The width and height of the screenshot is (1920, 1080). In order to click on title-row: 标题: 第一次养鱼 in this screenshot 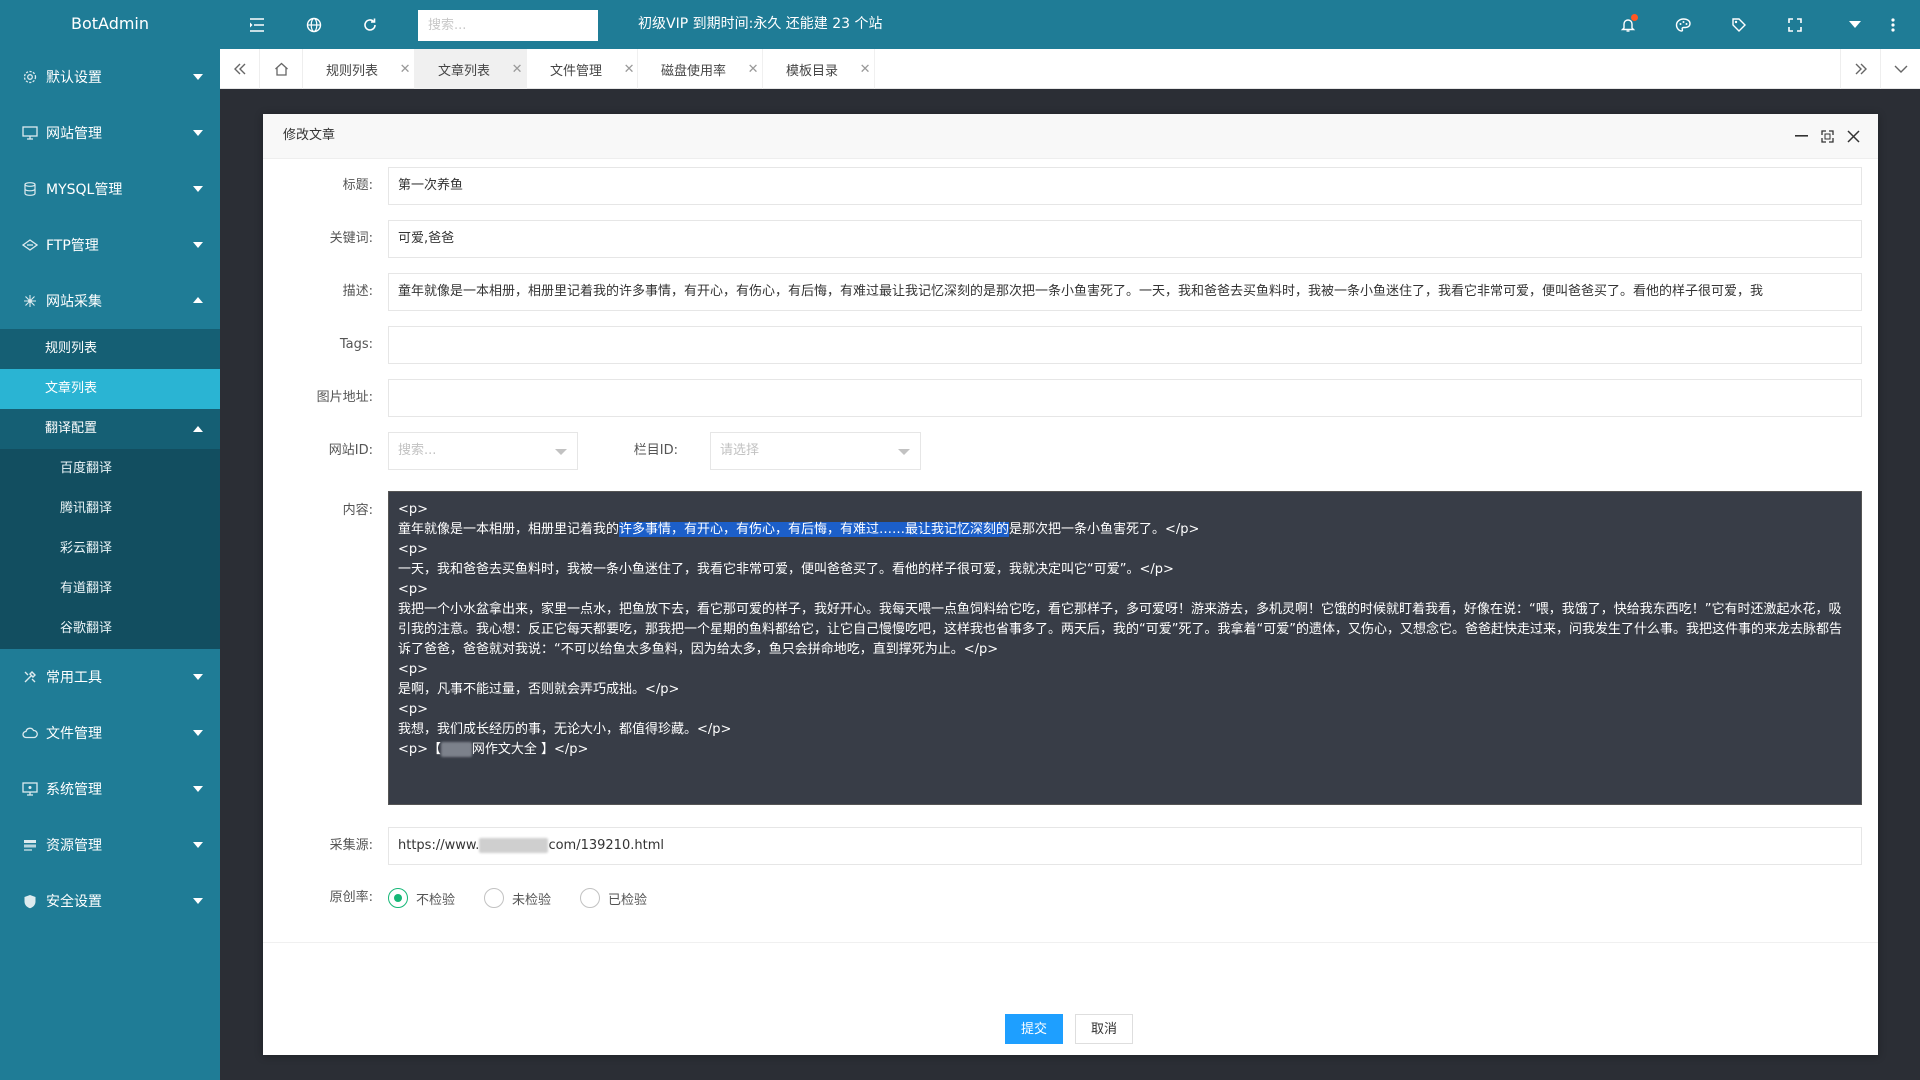, I will do `click(1070, 186)`.